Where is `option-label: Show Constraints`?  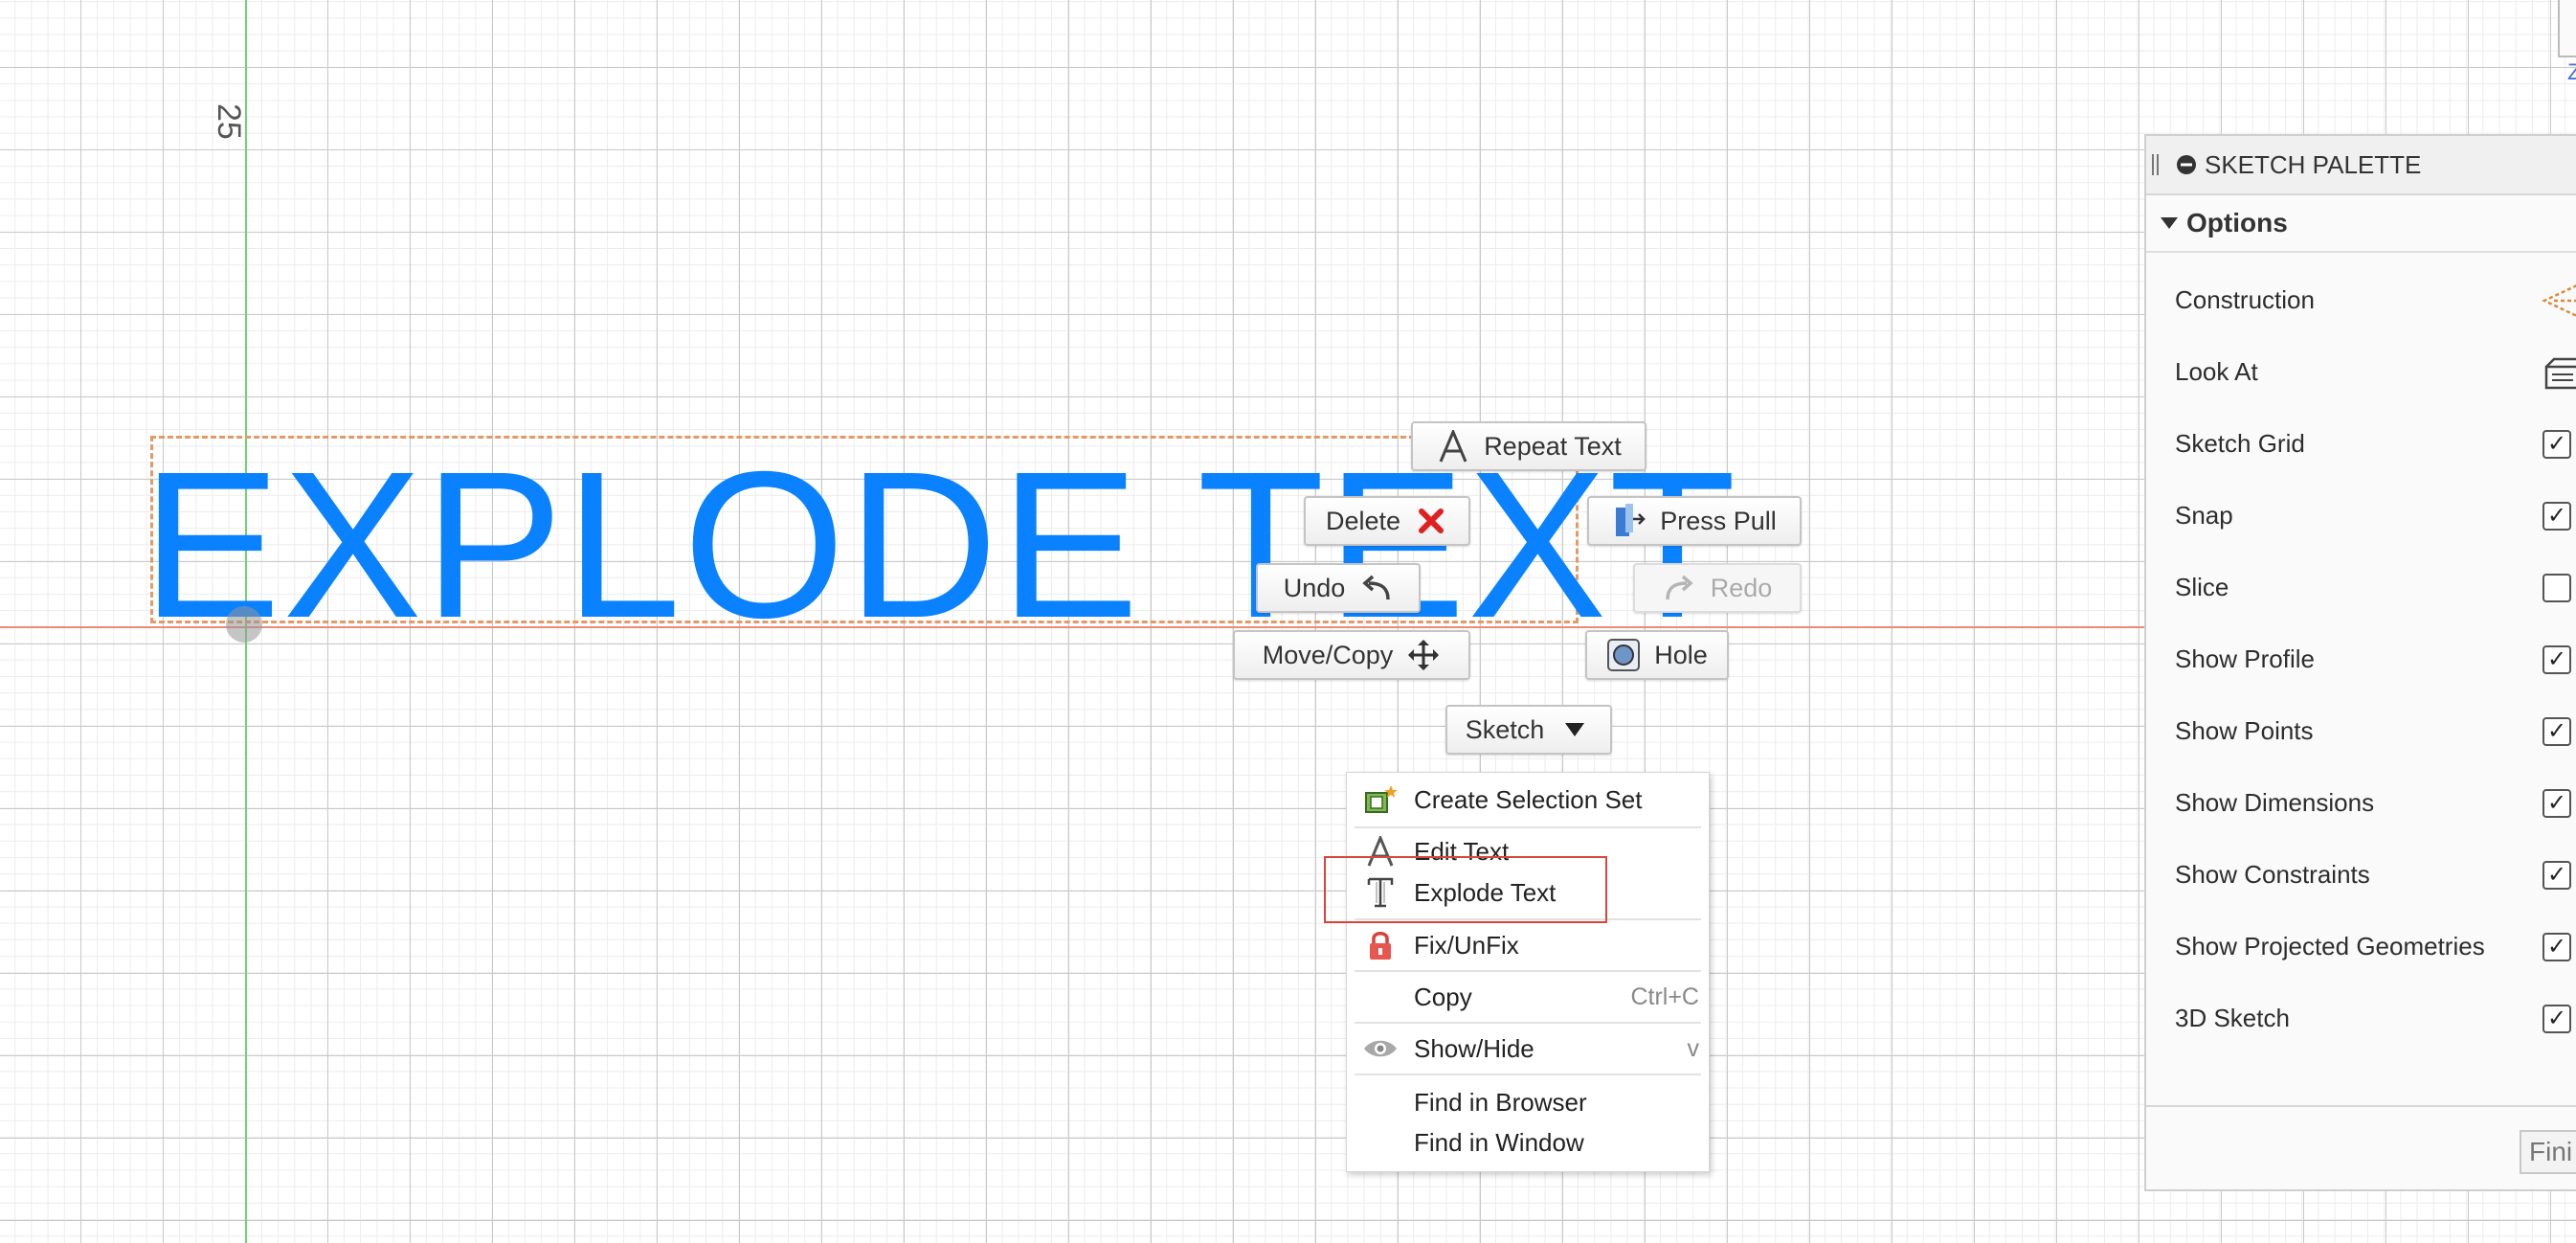 option-label: Show Constraints is located at coordinates (2273, 874).